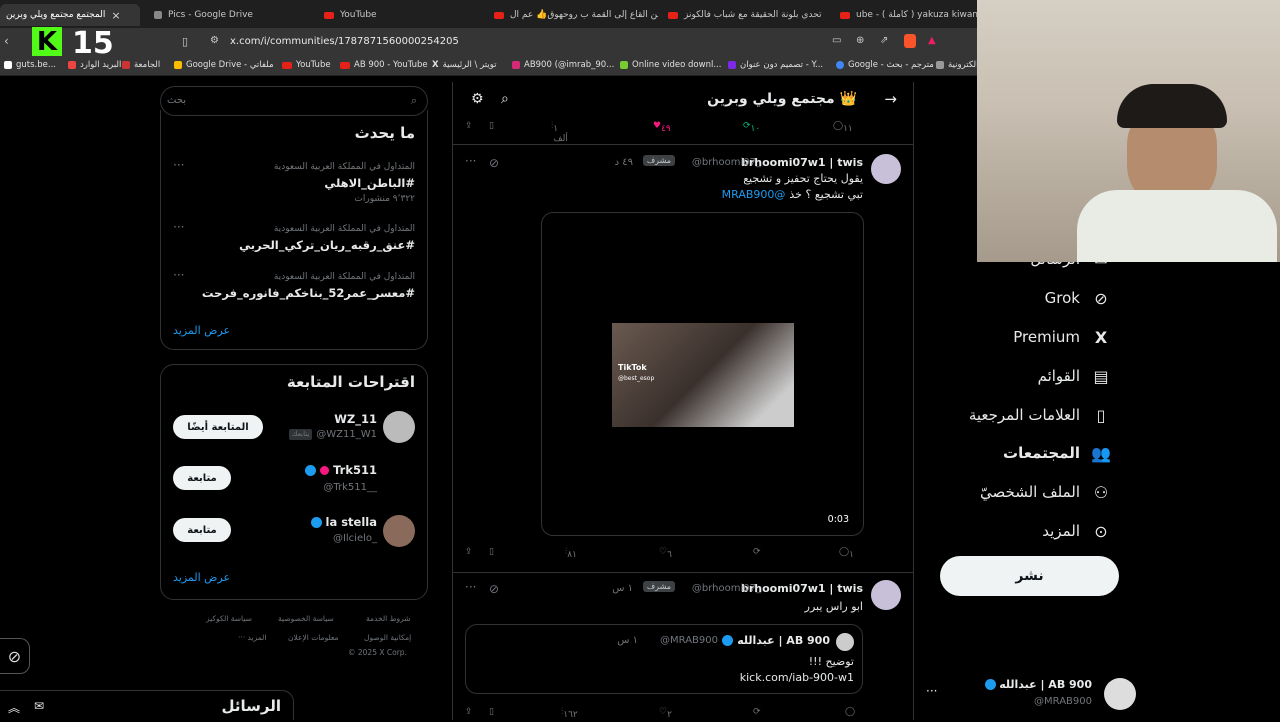 Image resolution: width=1280 pixels, height=722 pixels. What do you see at coordinates (355, 470) in the screenshot?
I see `suggest-name: Trk511` at bounding box center [355, 470].